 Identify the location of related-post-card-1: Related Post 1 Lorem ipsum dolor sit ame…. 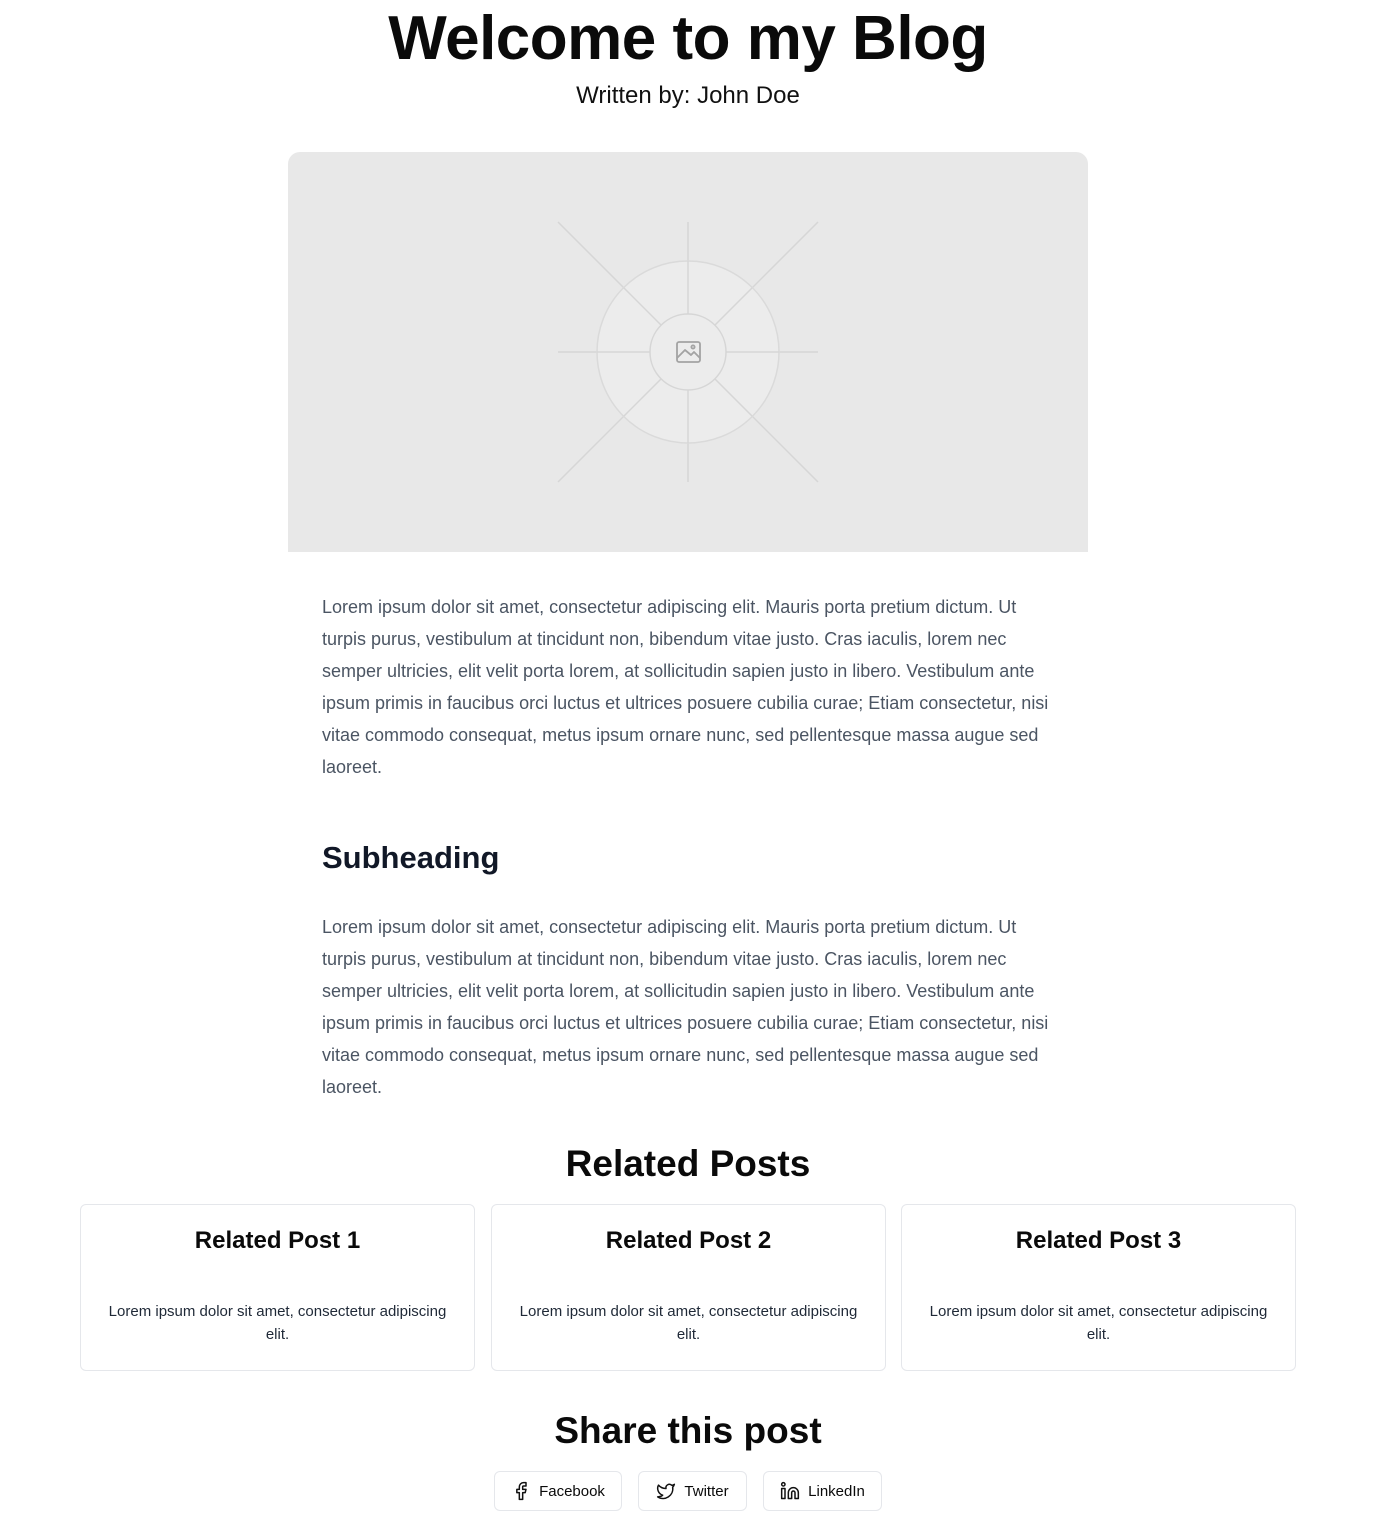
(277, 1287).